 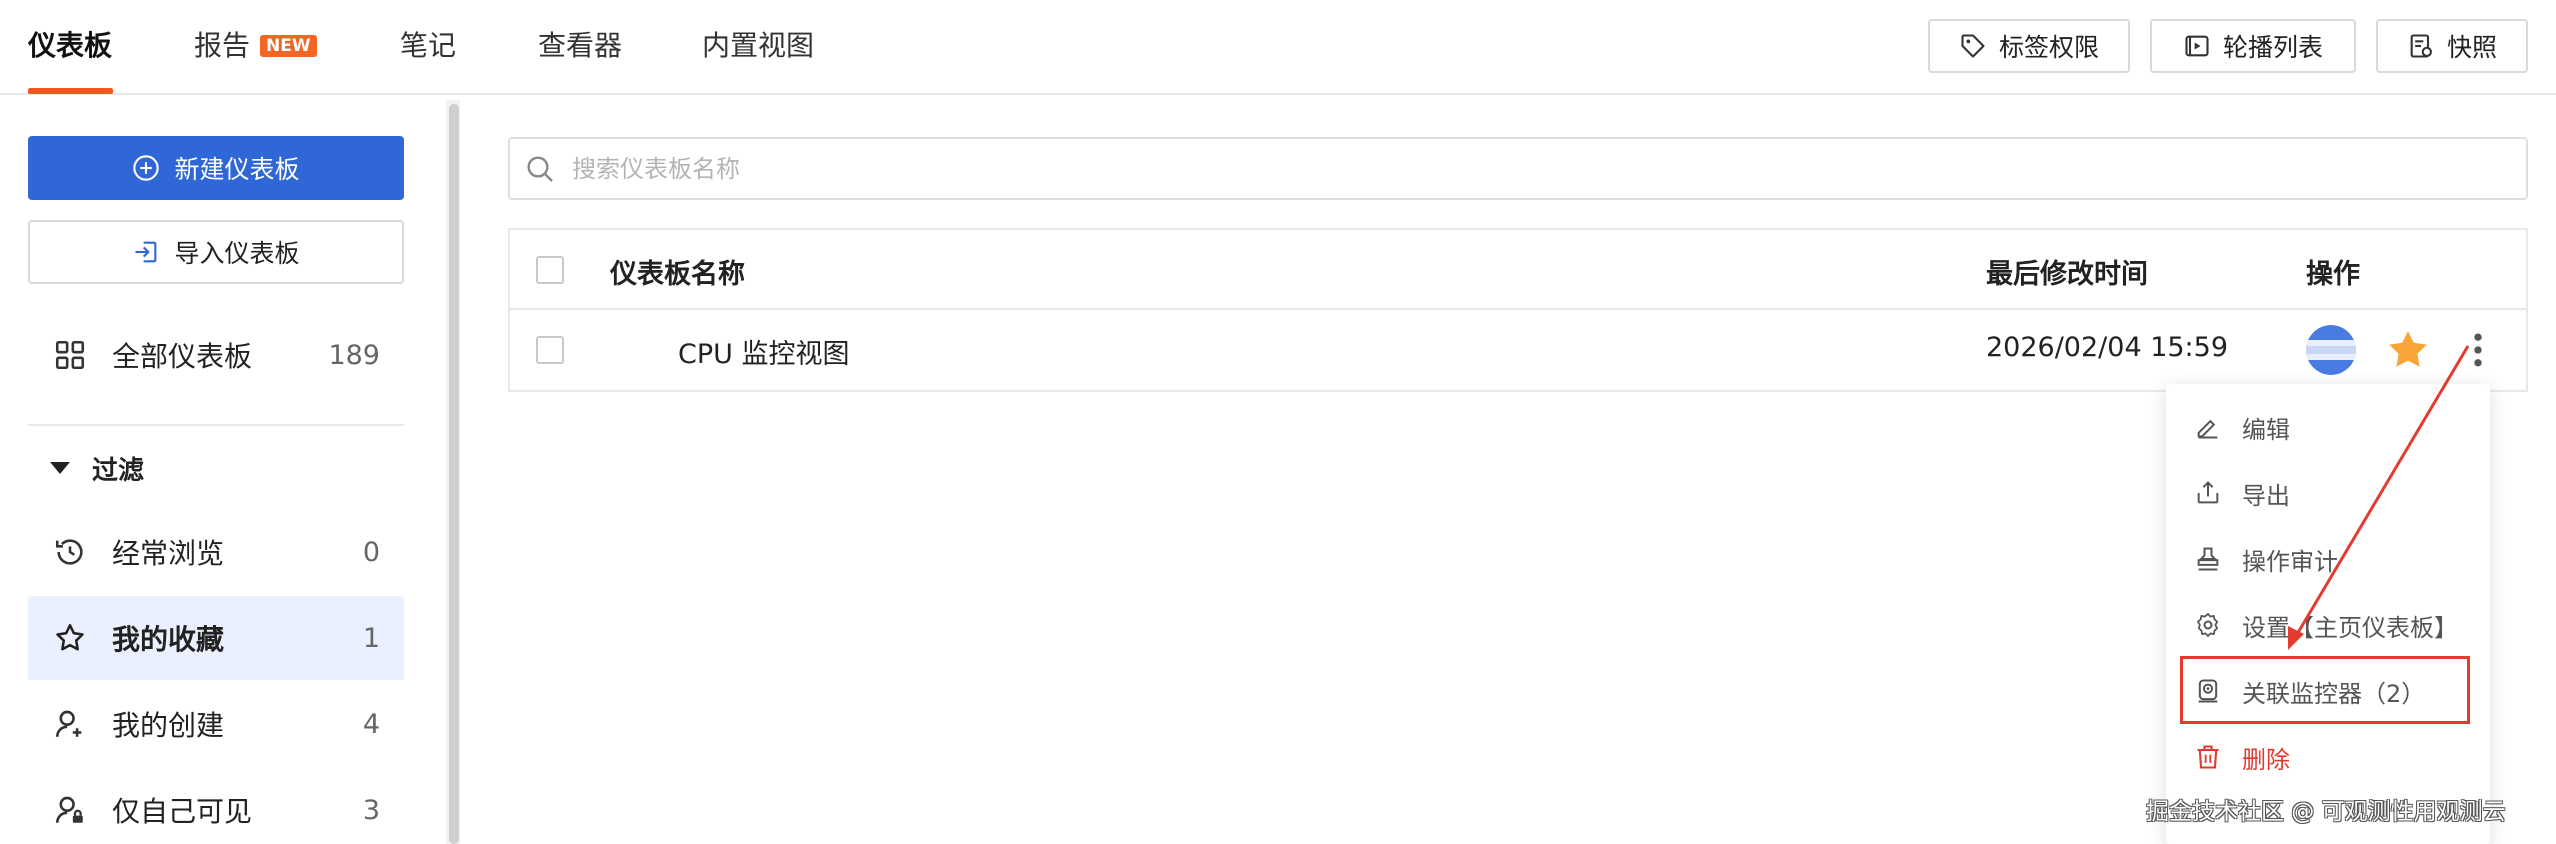 I want to click on search-input, so click(x=1522, y=168).